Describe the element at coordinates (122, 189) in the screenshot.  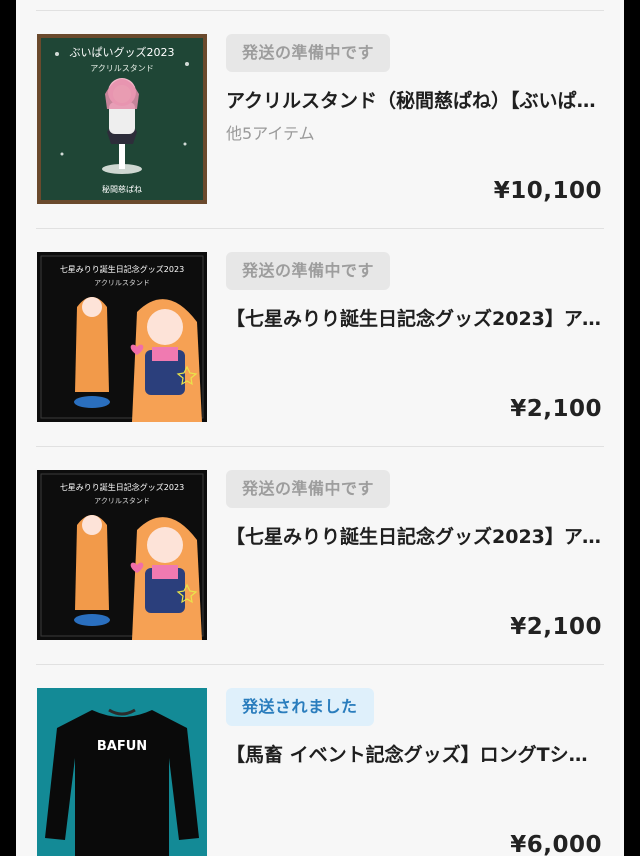
I see `svg-text: 秘間慈ぱね` at that location.